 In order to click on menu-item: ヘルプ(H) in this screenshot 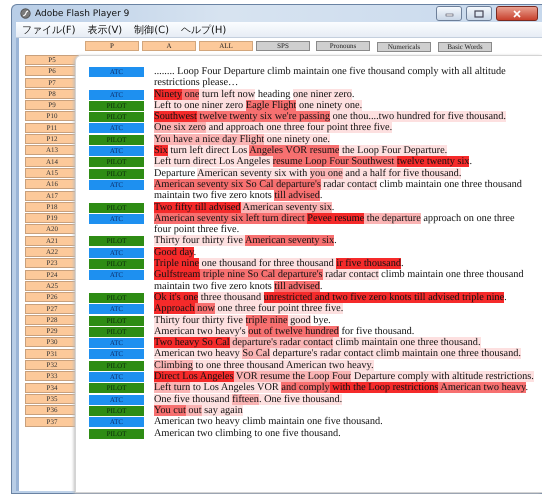, I will do `click(203, 29)`.